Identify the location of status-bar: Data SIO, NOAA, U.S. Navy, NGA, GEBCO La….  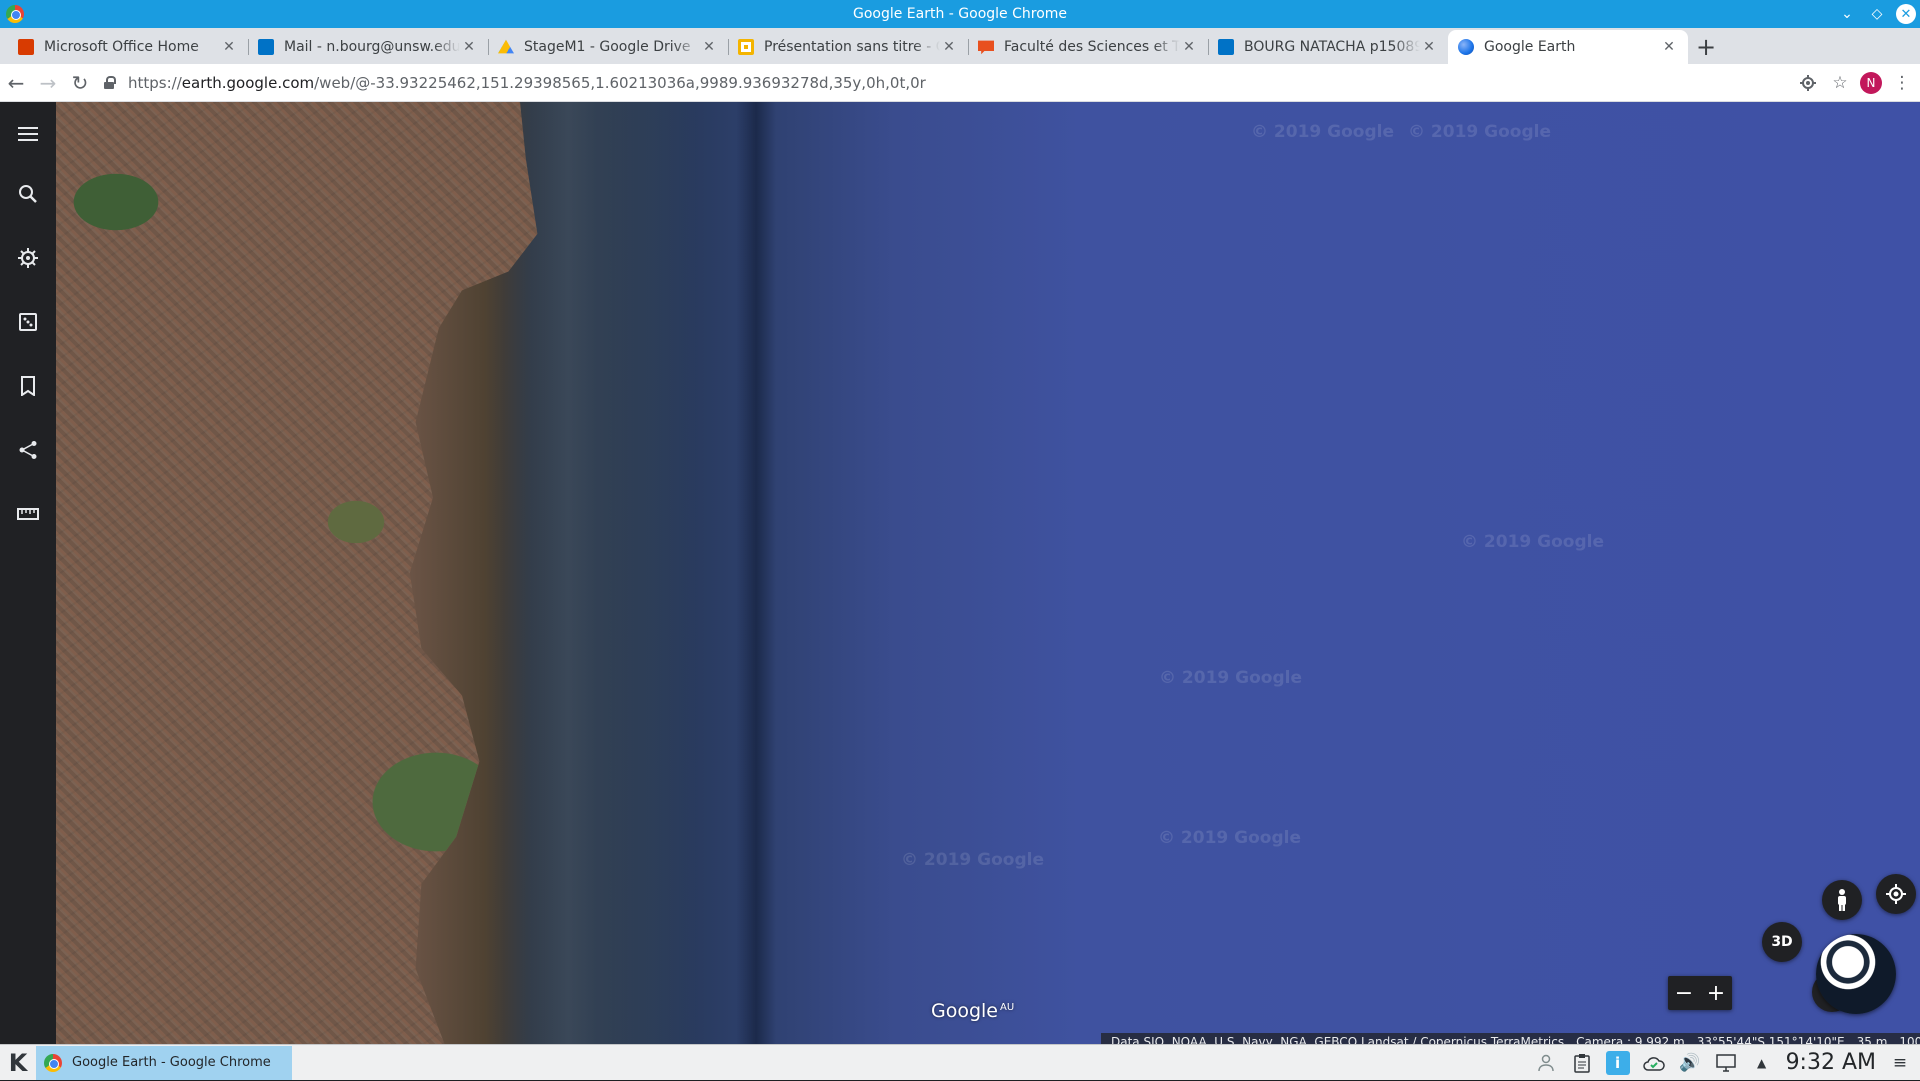
(1510, 1038).